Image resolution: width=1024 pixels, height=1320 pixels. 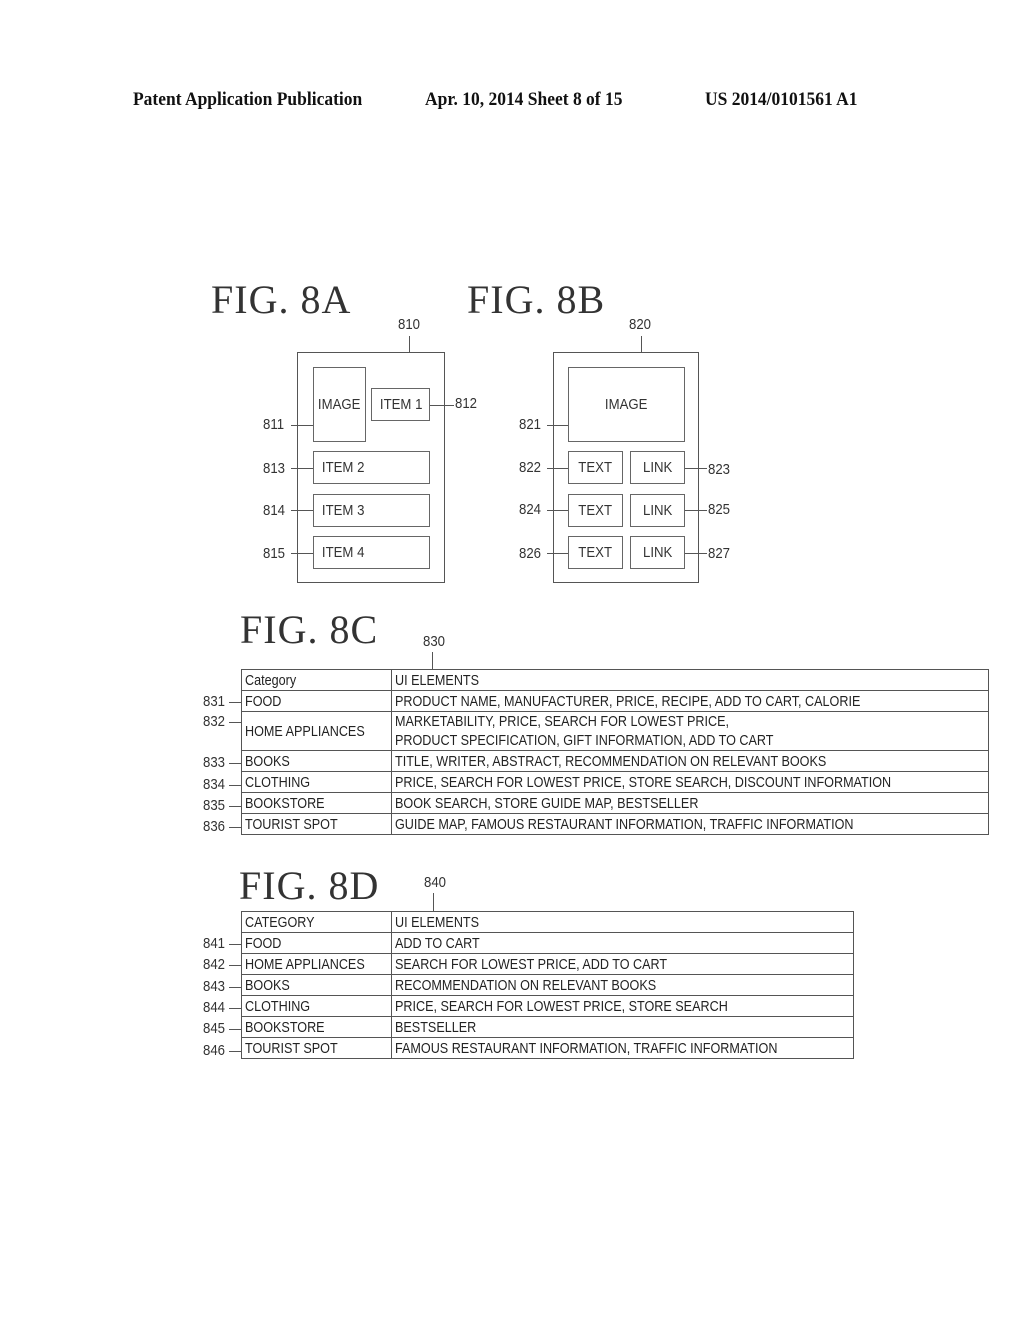 I want to click on ui-elements-cell: ADD TO CART, so click(x=622, y=943).